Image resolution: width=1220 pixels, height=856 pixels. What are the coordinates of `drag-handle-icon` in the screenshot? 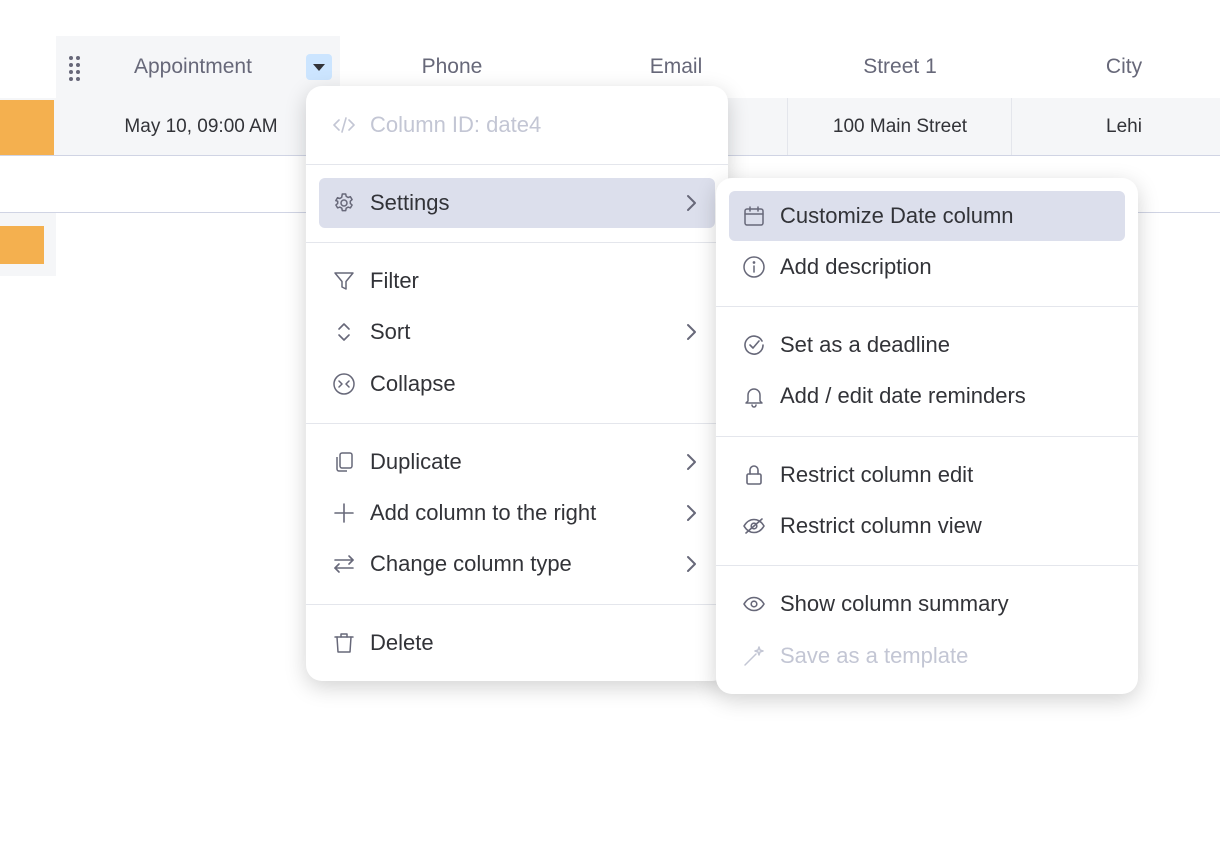 It's located at (75, 68).